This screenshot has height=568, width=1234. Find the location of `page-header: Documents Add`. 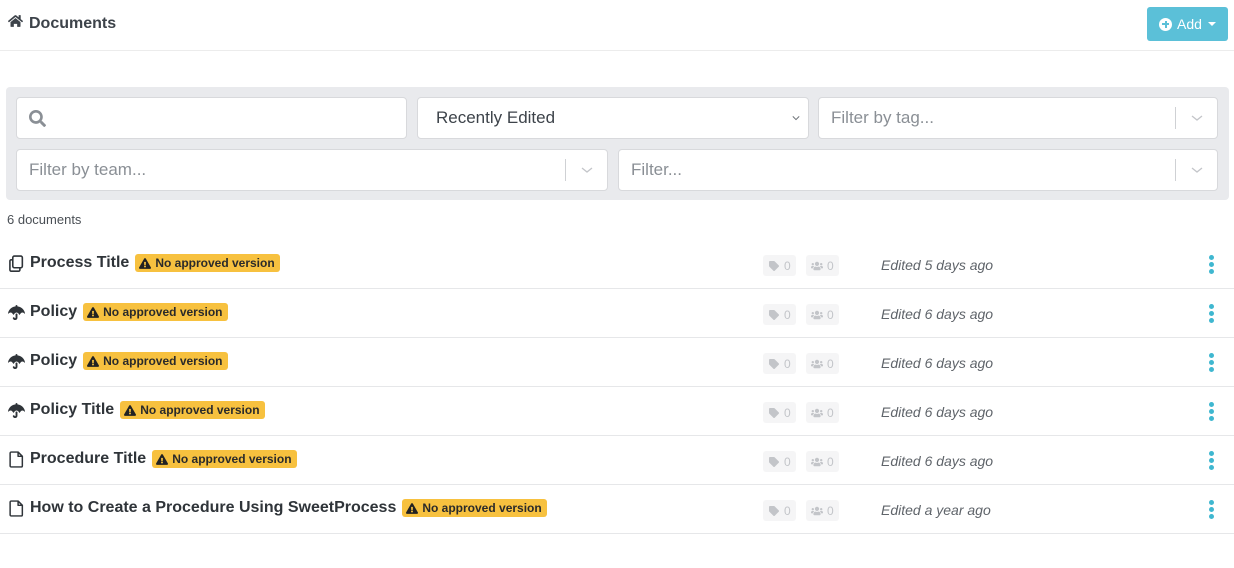

page-header: Documents Add is located at coordinates (617, 25).